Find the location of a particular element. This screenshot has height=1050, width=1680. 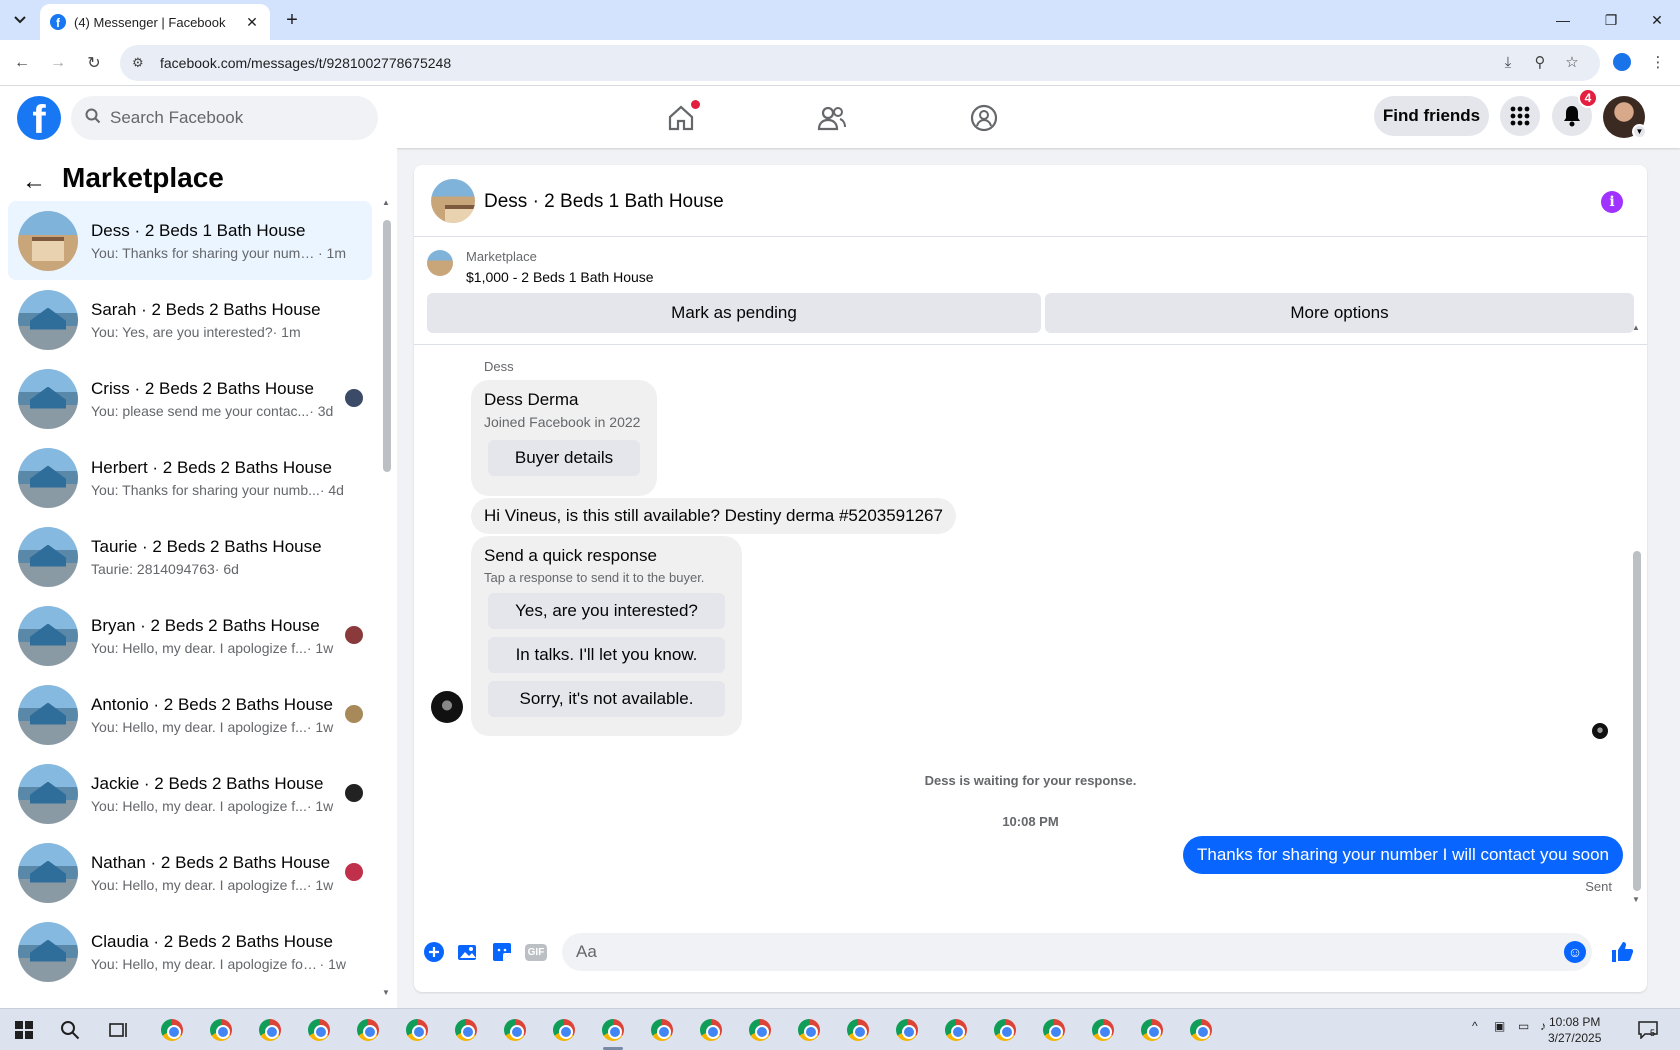

find-friends-button: Find friends is located at coordinates (1431, 116).